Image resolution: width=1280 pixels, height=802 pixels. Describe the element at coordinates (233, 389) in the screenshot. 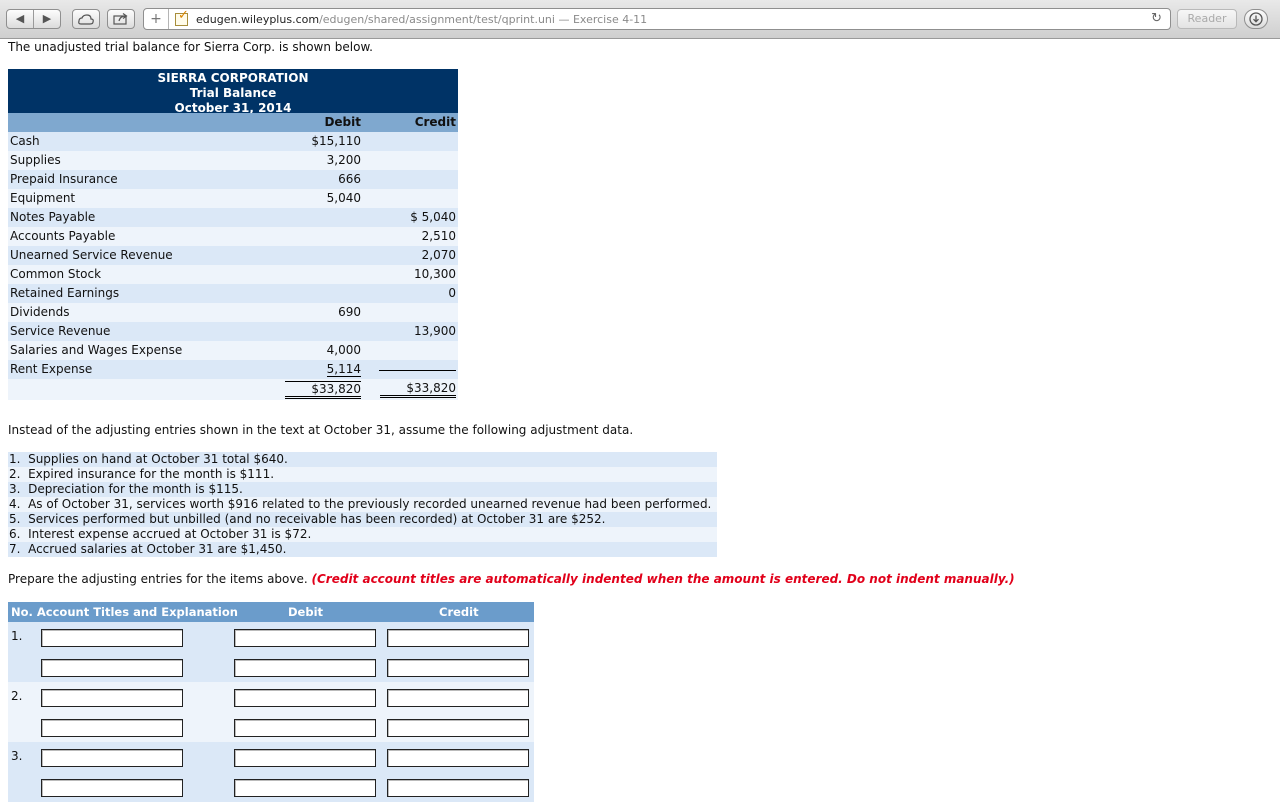

I see `totals-row: $33,820 $33,820` at that location.